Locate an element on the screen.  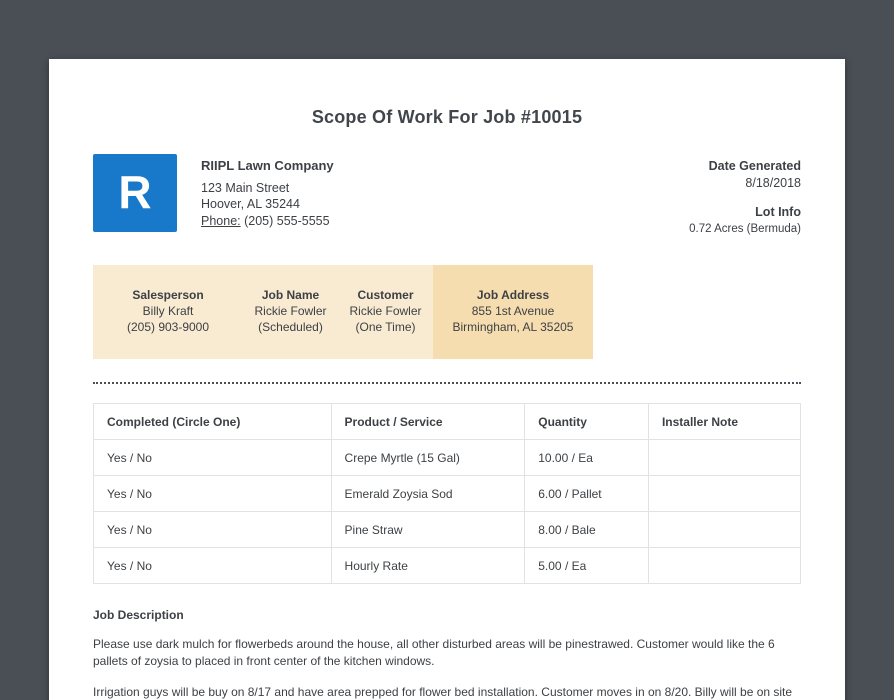
date-generated-value: 8/18/2018 is located at coordinates (773, 182).